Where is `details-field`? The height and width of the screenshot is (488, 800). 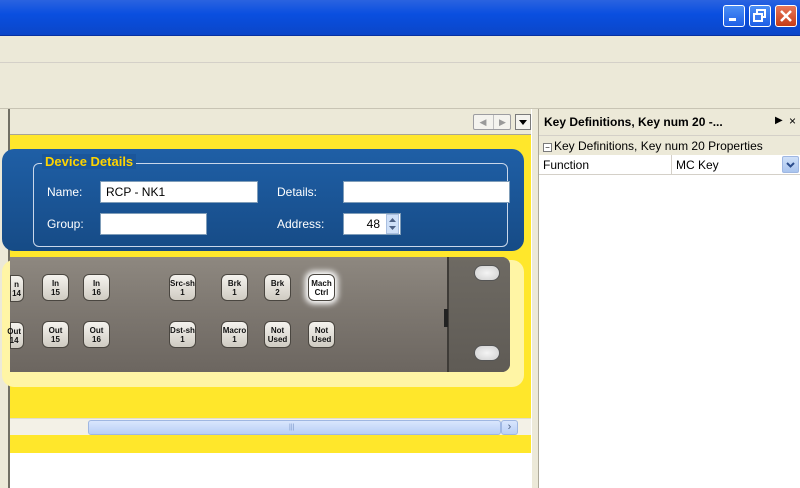 details-field is located at coordinates (426, 192).